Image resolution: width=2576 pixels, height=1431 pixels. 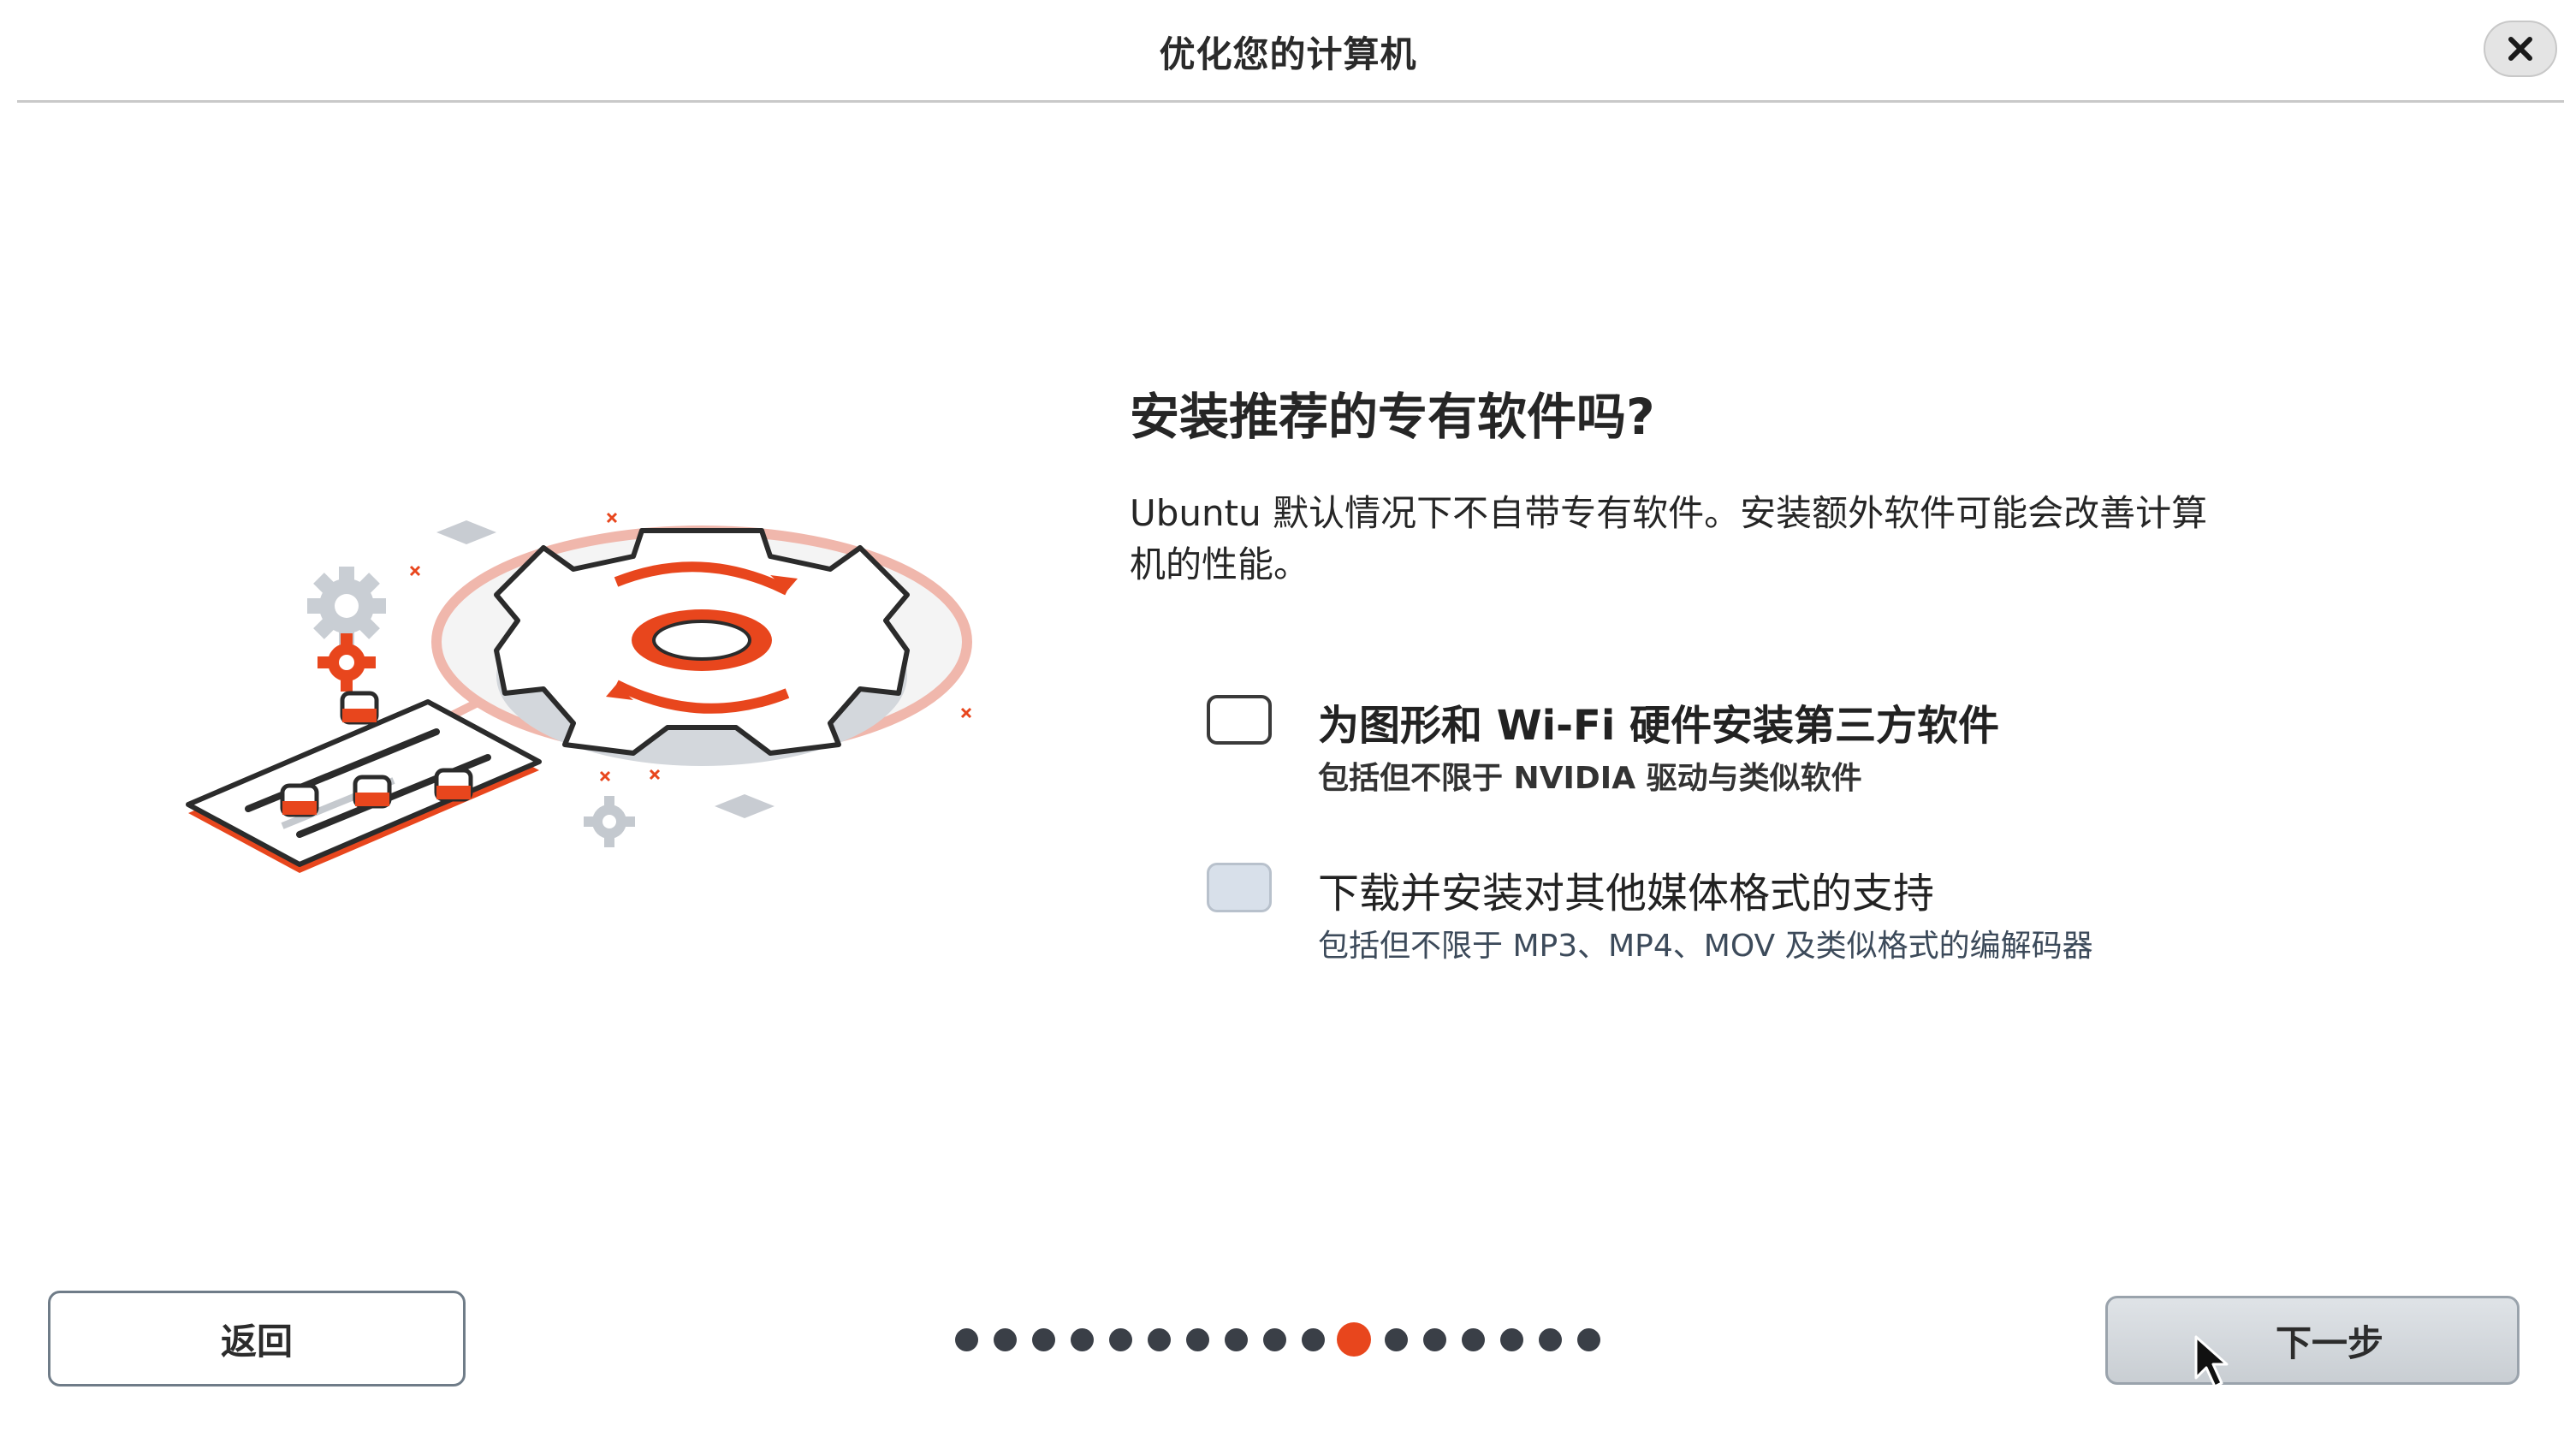 I want to click on red-gear-icon, so click(x=347, y=663).